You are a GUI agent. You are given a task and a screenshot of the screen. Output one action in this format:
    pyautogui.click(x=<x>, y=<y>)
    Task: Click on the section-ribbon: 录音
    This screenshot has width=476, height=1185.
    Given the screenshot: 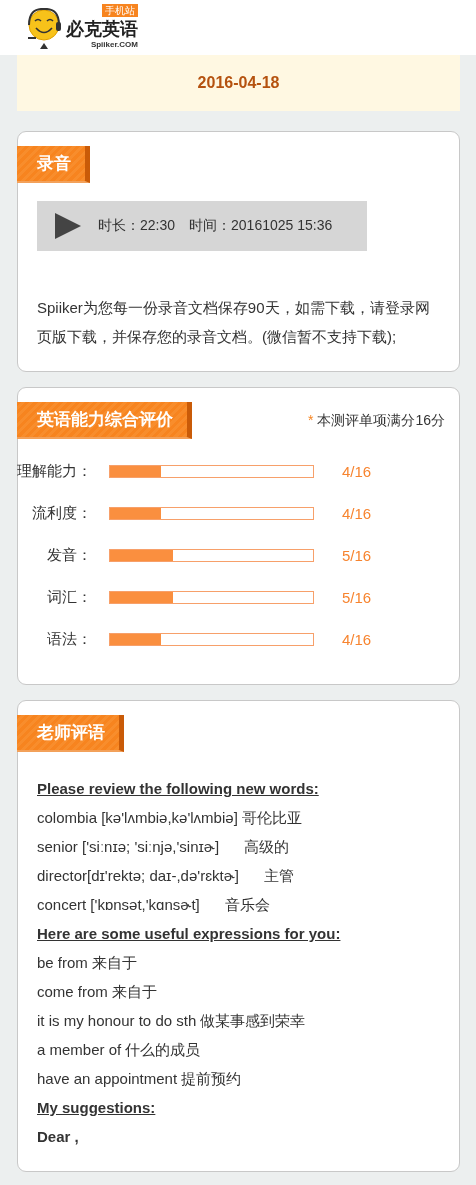 What is the action you would take?
    pyautogui.click(x=53, y=164)
    